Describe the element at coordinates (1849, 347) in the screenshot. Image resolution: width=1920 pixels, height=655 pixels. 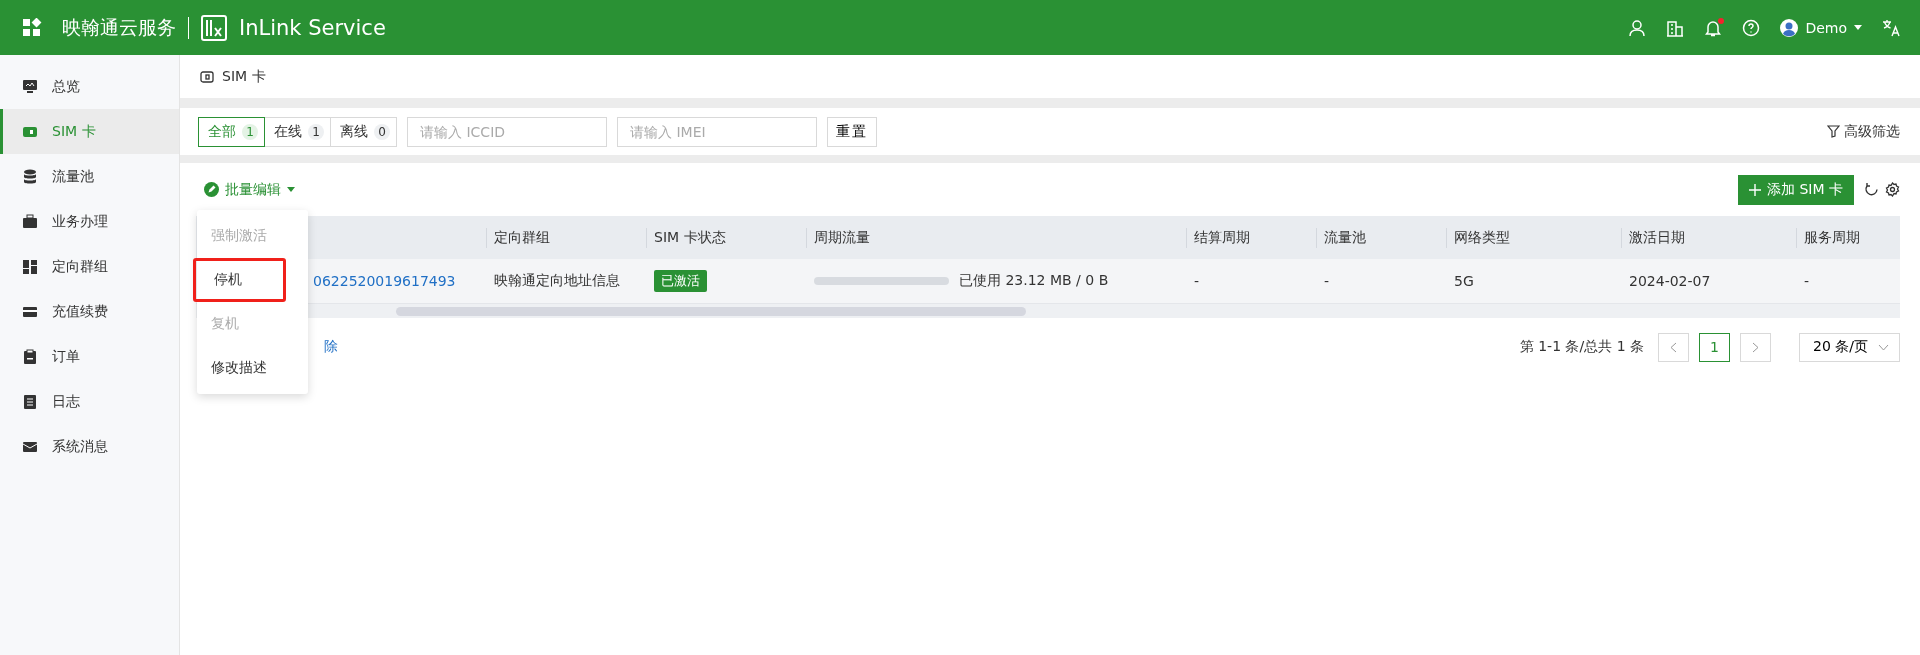
I see `page-size-select: 20 条/页` at that location.